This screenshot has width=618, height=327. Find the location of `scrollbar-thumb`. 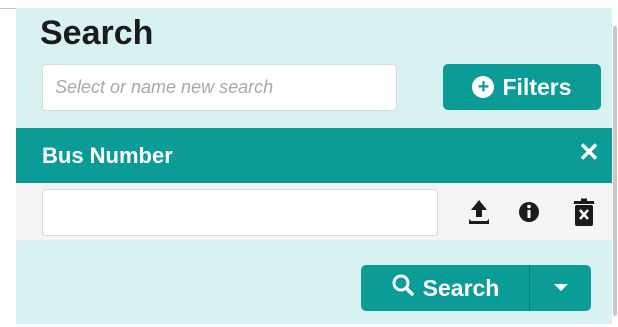

scrollbar-thumb is located at coordinates (615, 171).